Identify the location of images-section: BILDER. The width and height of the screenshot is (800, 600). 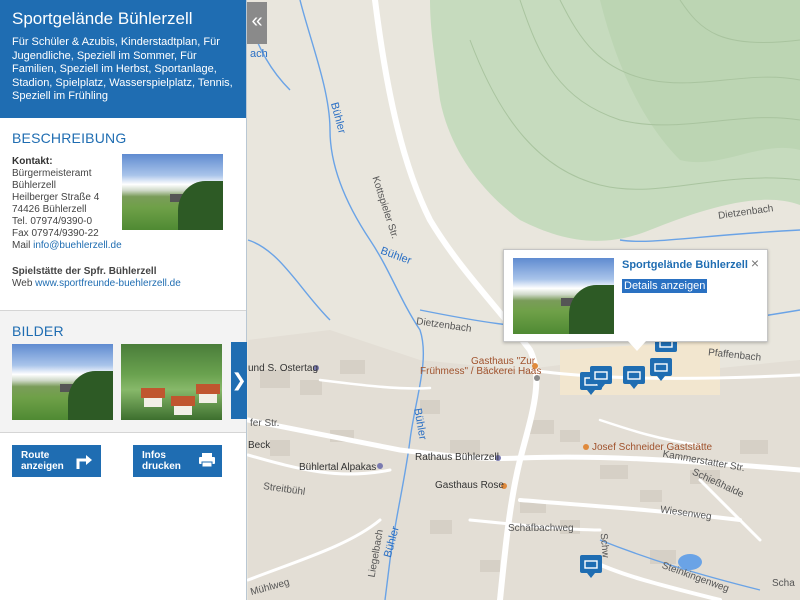
(123, 371).